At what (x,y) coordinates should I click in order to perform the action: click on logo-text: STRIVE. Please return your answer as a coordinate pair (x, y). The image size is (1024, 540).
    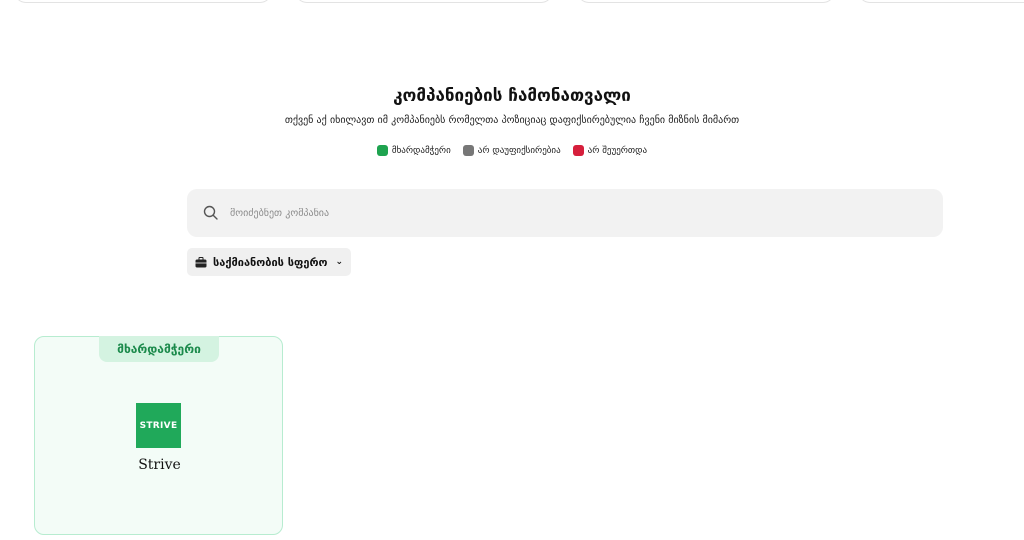
    Looking at the image, I should click on (158, 425).